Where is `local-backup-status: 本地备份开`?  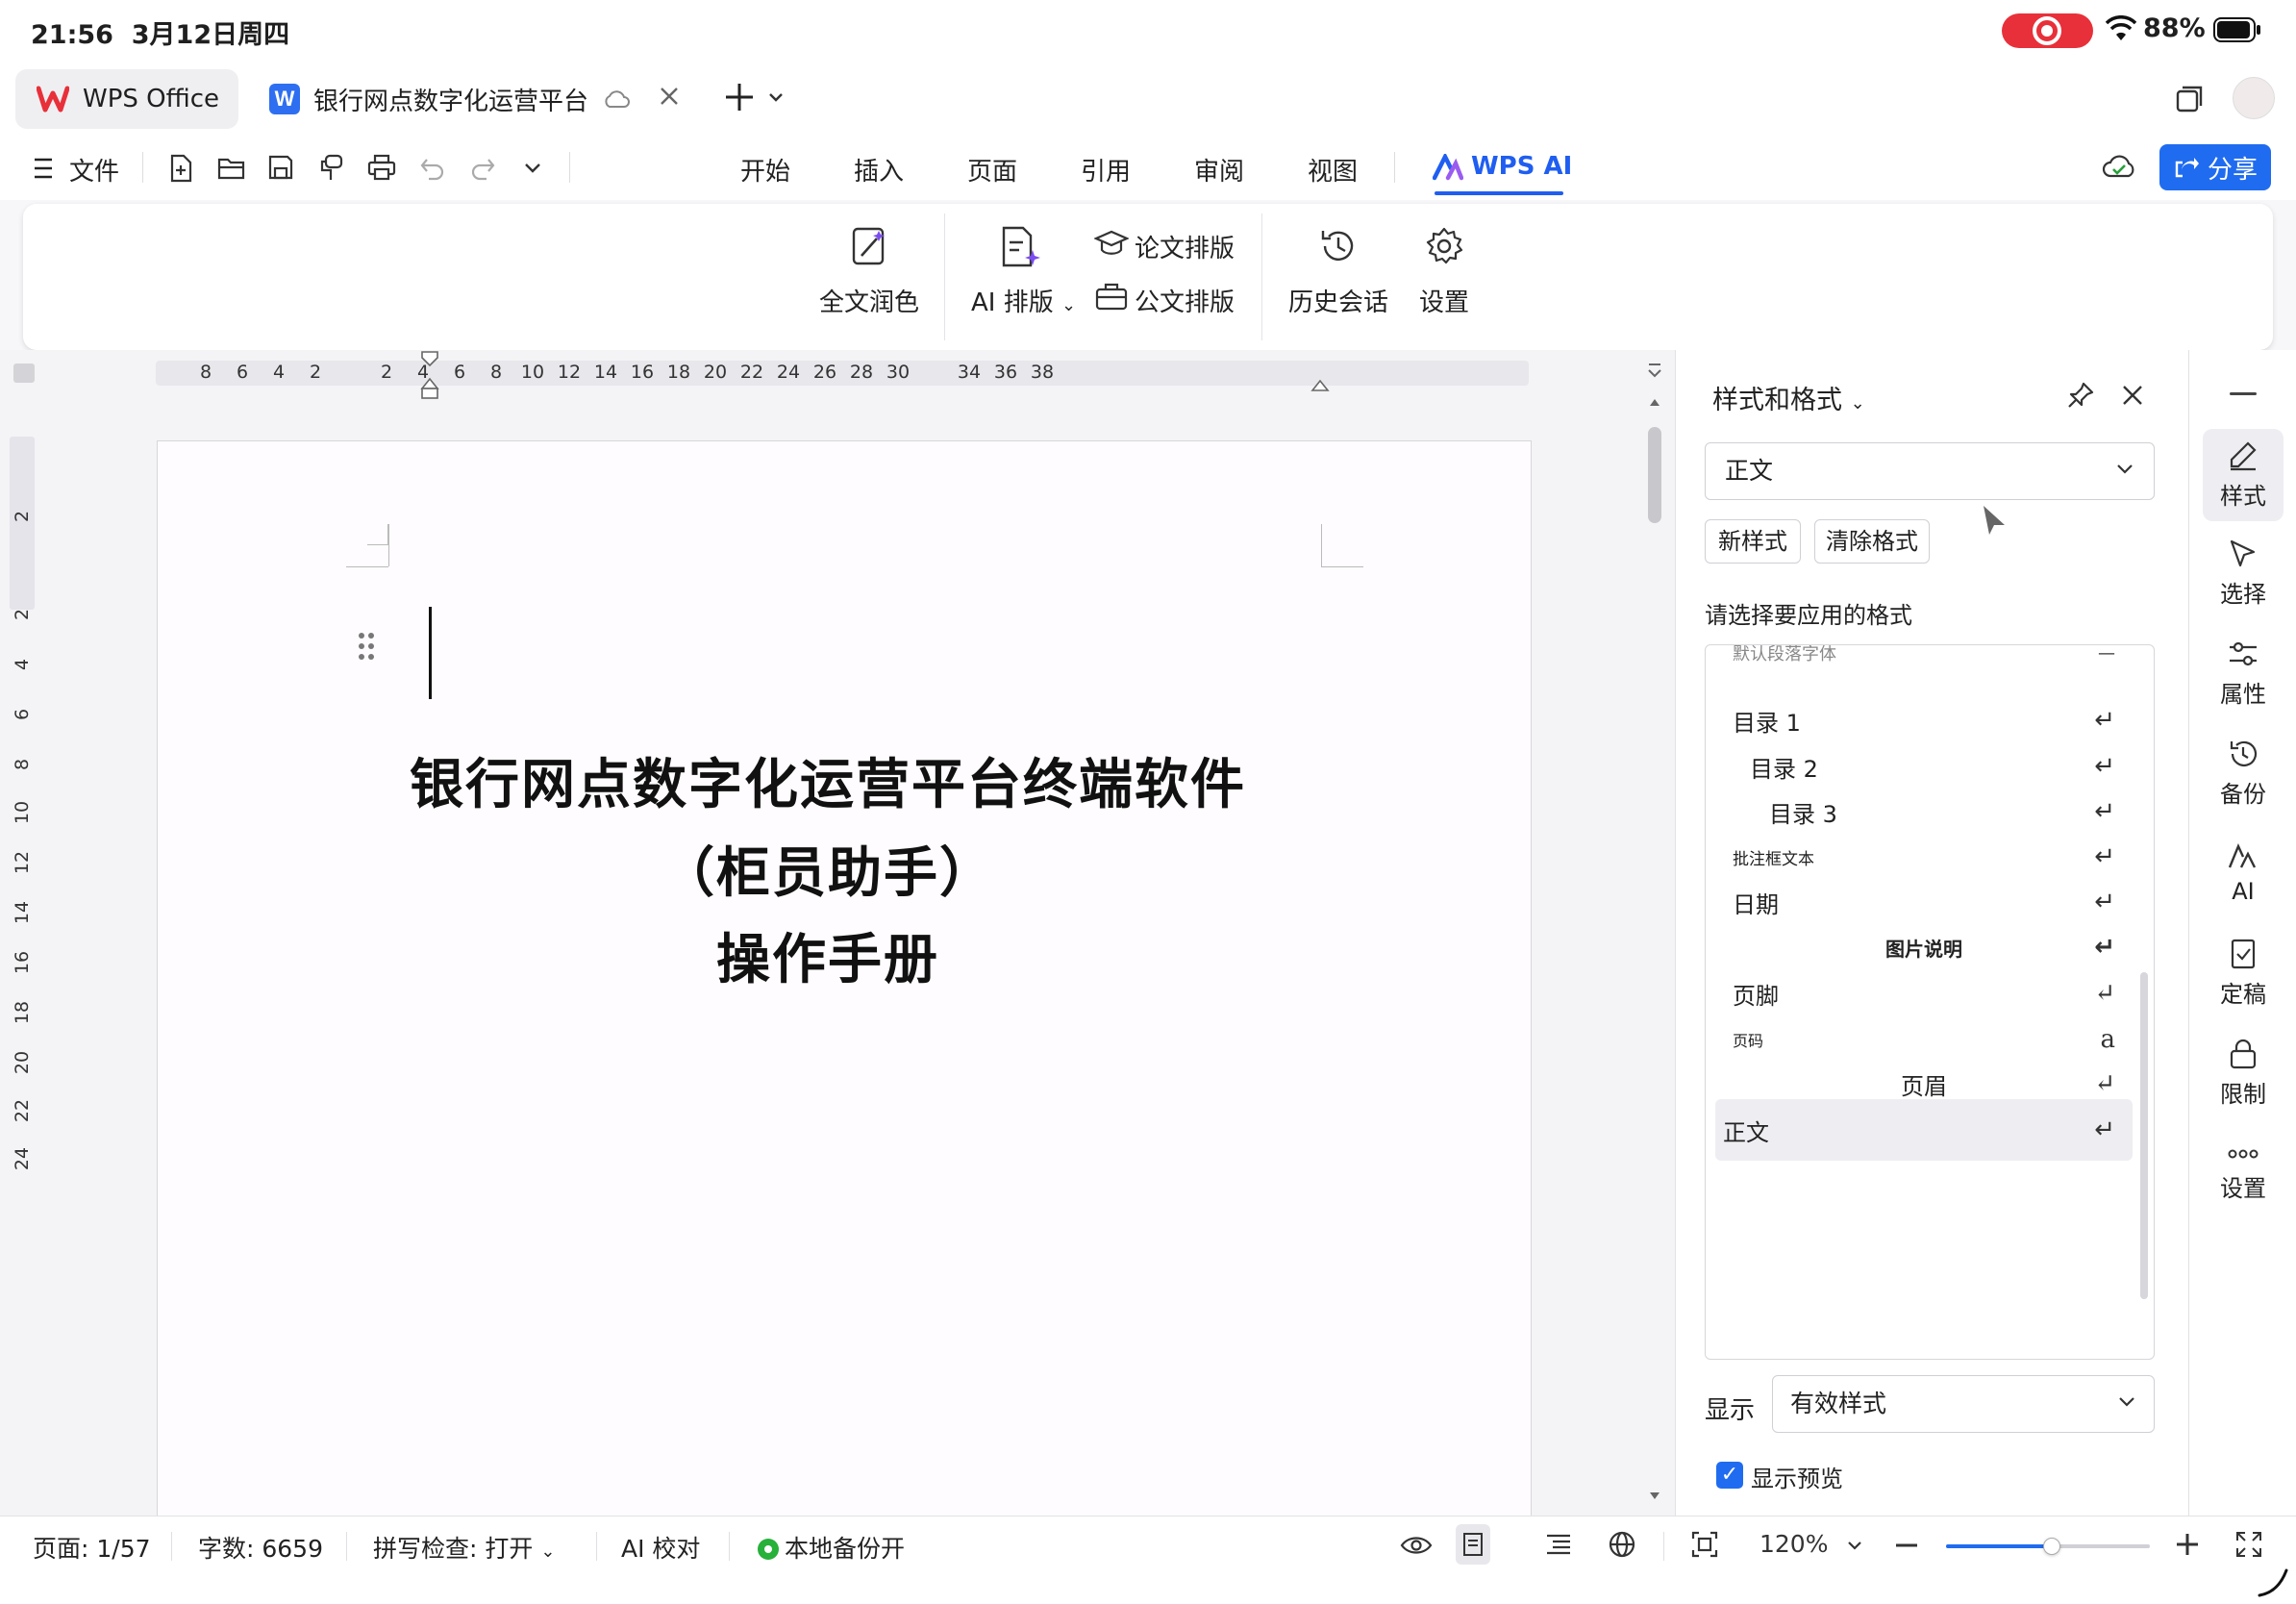 local-backup-status: 本地备份开 is located at coordinates (831, 1547).